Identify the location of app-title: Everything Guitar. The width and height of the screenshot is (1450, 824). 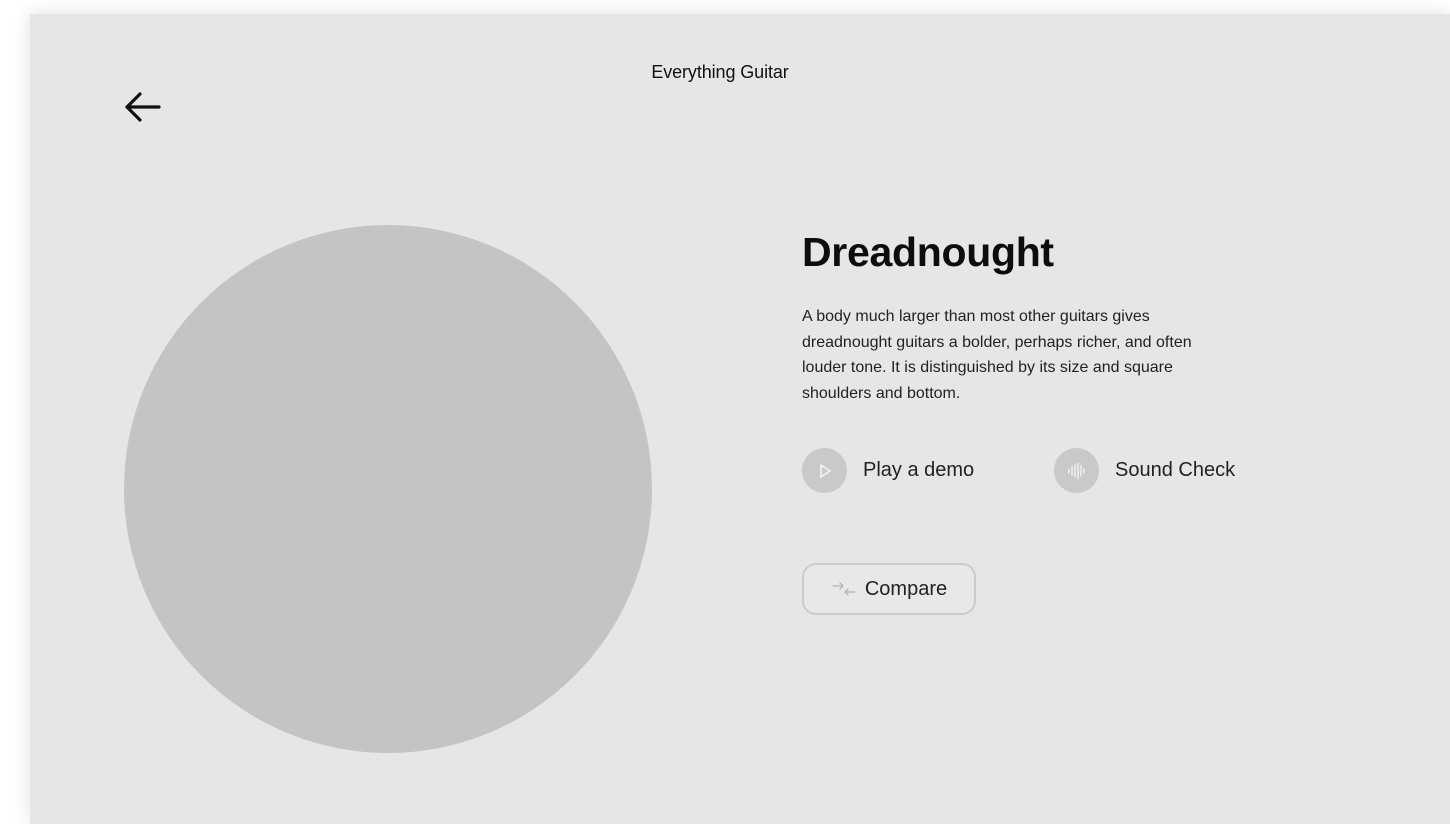
(720, 72).